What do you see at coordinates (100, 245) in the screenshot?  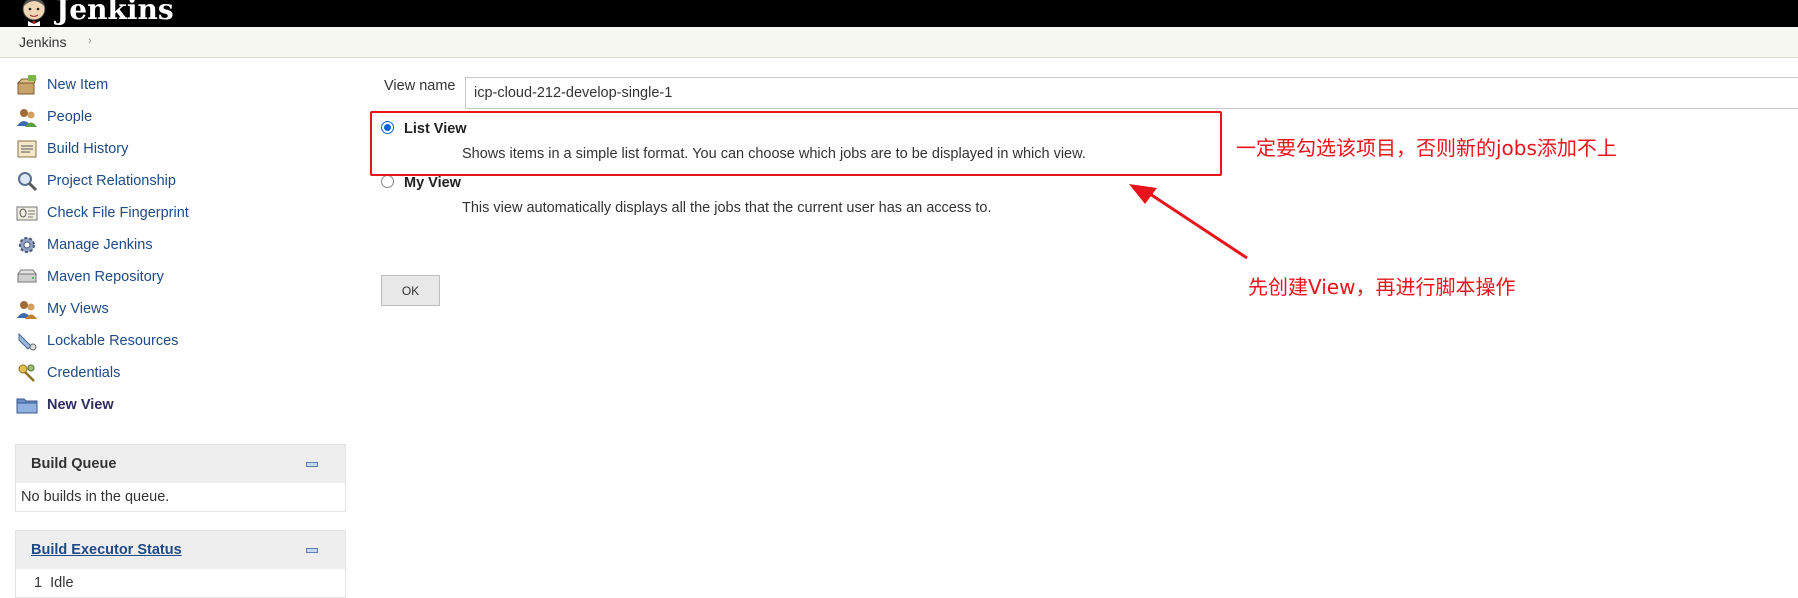 I see `sidebar-item-label: Manage Jenkins` at bounding box center [100, 245].